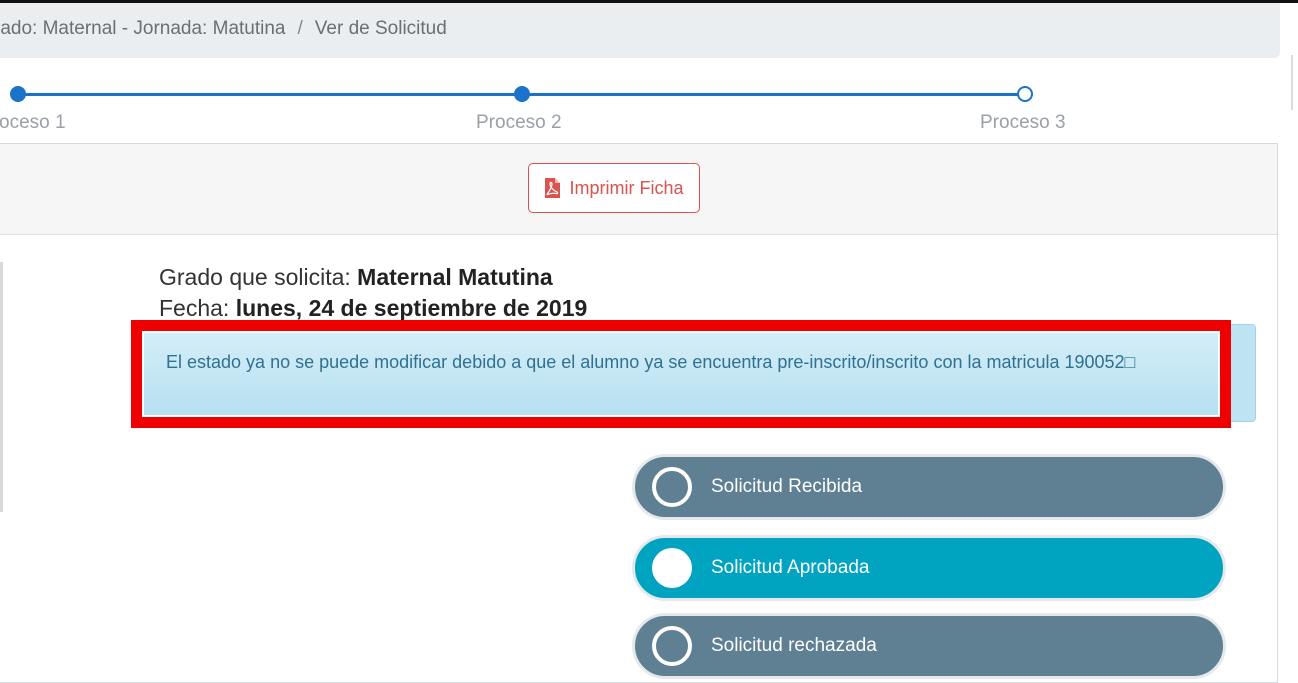 This screenshot has width=1298, height=683. What do you see at coordinates (1023, 122) in the screenshot?
I see `step-3-label: Proceso 3` at bounding box center [1023, 122].